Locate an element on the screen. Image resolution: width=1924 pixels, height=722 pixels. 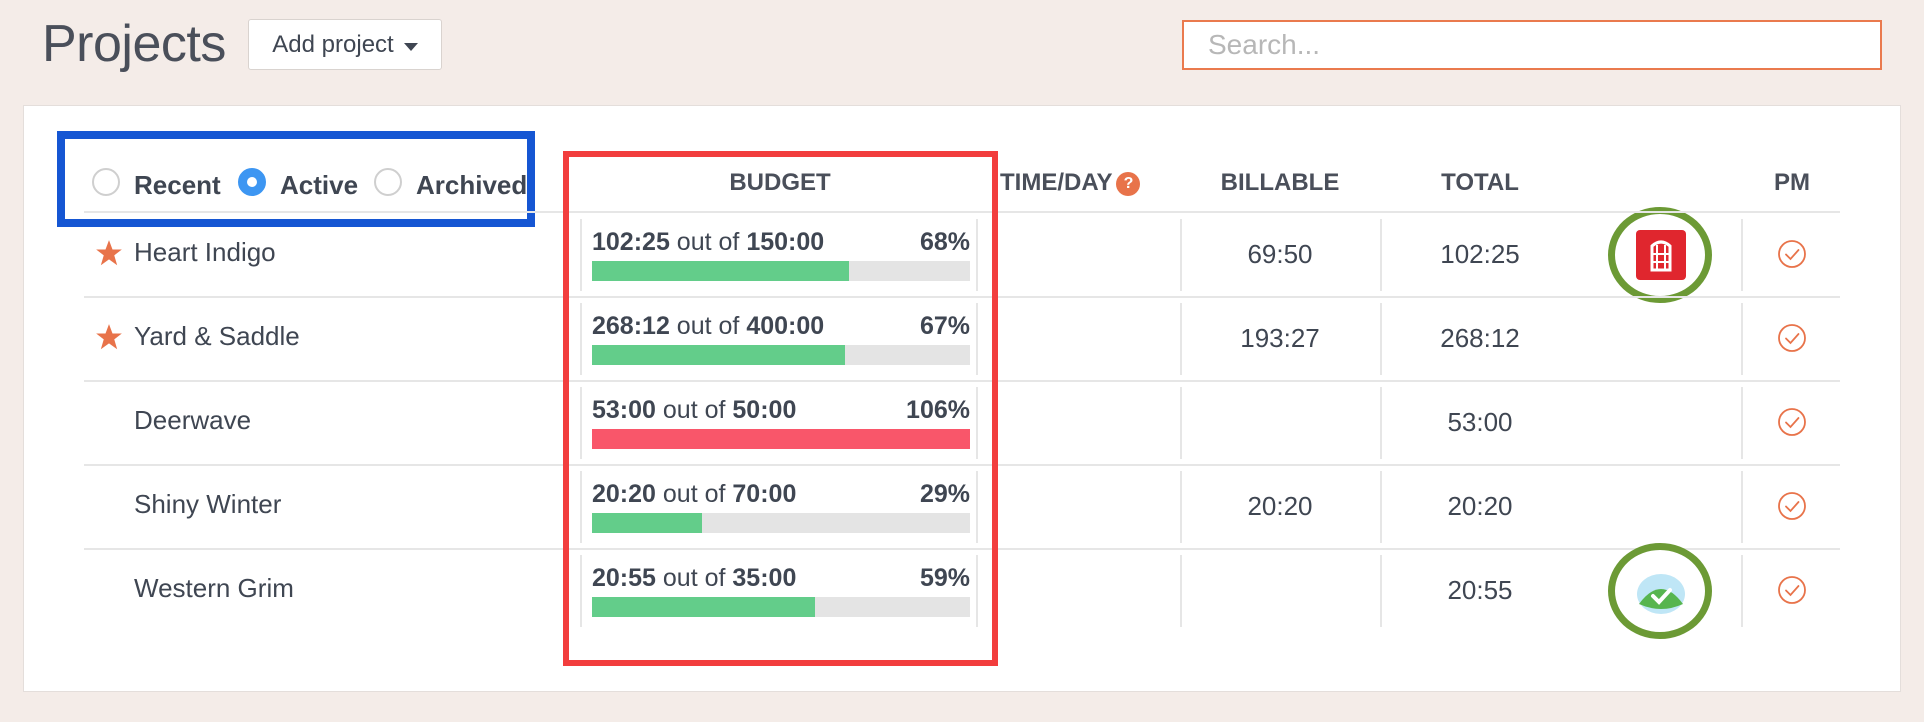
column-header-pm: PM is located at coordinates (1792, 182).